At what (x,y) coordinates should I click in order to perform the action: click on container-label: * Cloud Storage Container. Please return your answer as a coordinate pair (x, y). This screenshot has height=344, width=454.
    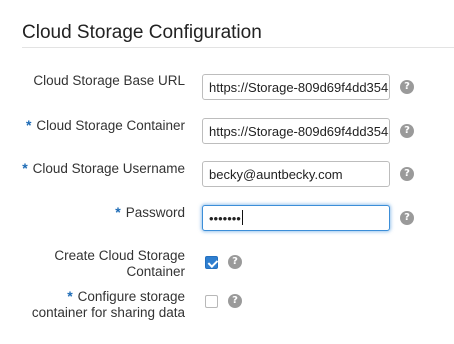
    Looking at the image, I should click on (105, 125).